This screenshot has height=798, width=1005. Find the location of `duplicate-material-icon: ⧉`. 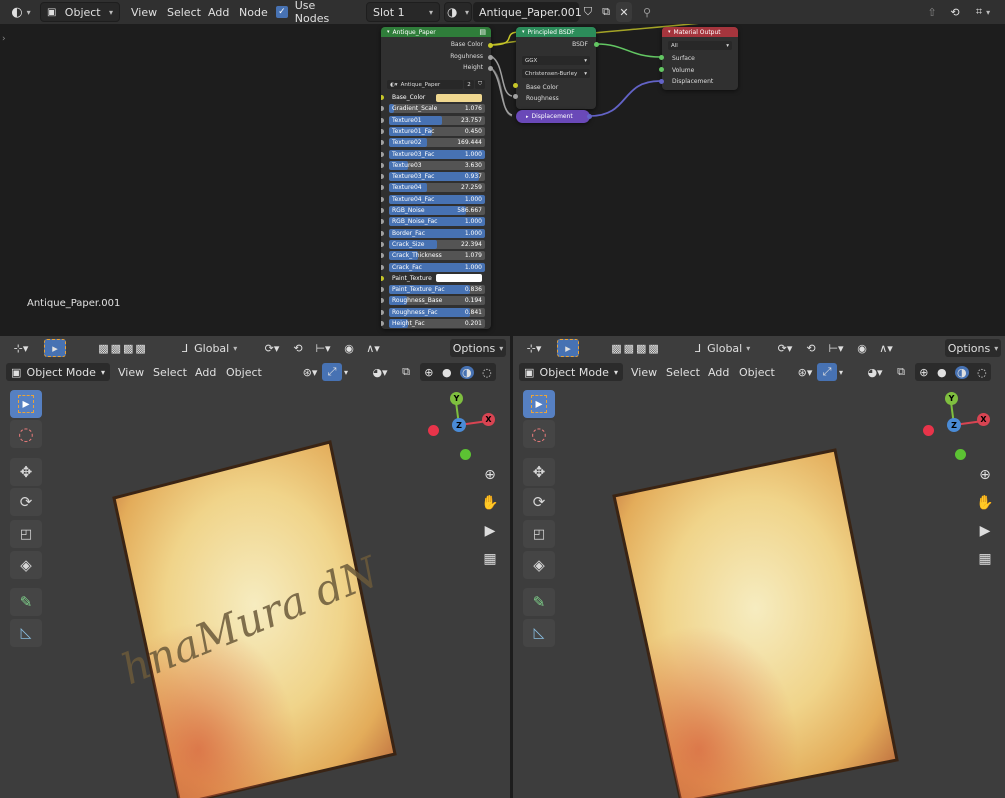

duplicate-material-icon: ⧉ is located at coordinates (606, 12).